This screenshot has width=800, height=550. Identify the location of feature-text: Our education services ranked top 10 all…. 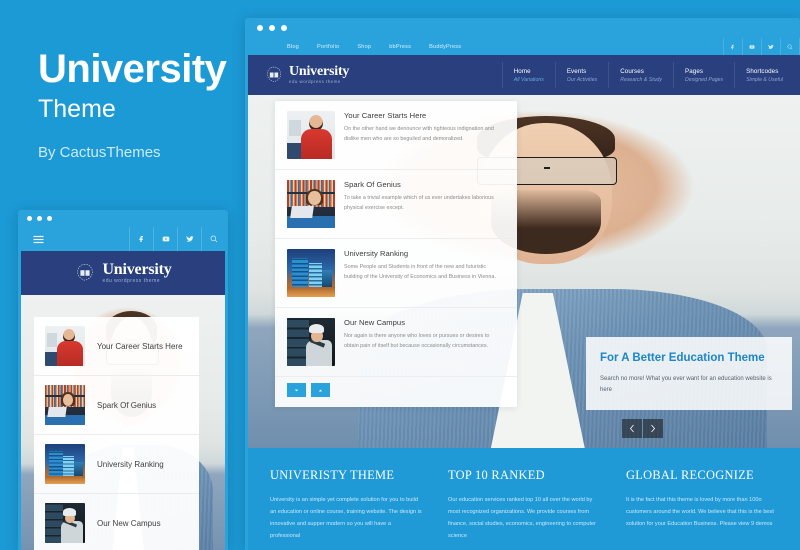
(522, 518).